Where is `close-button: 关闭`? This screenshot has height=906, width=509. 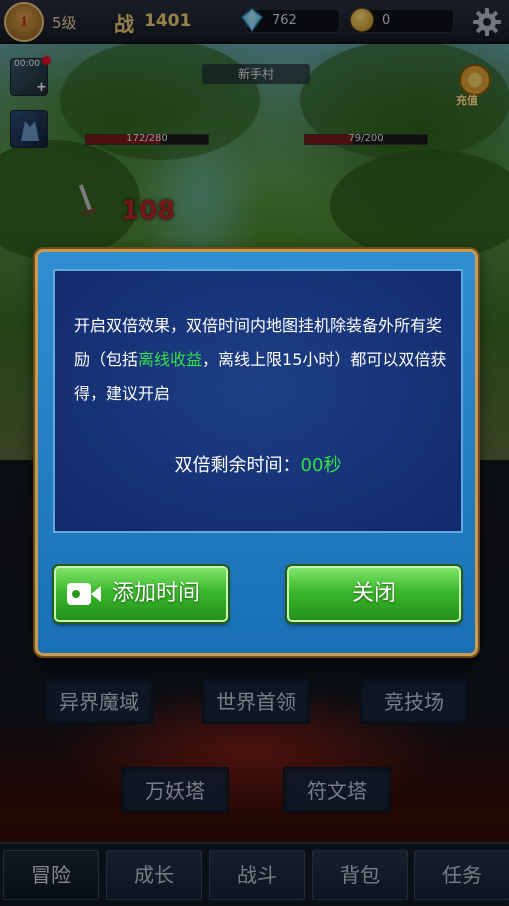 close-button: 关闭 is located at coordinates (374, 594).